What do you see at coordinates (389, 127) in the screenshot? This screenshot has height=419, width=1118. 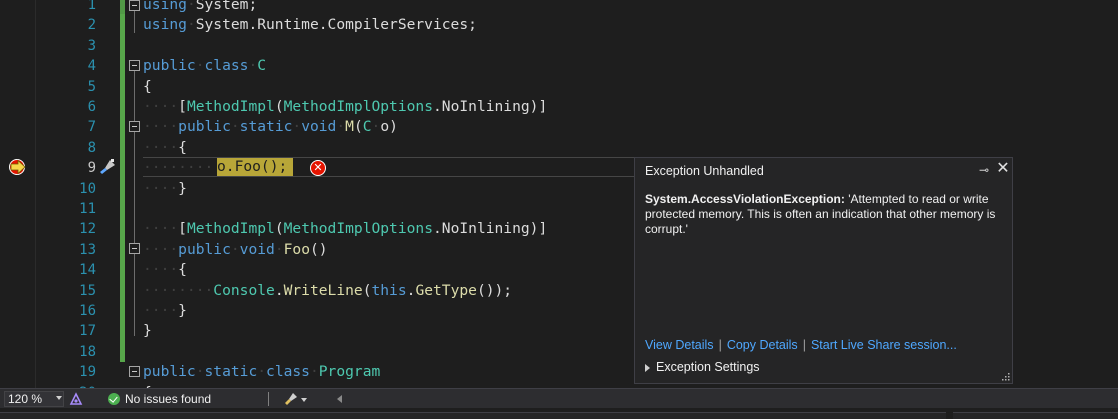 I see `code-token: o)` at bounding box center [389, 127].